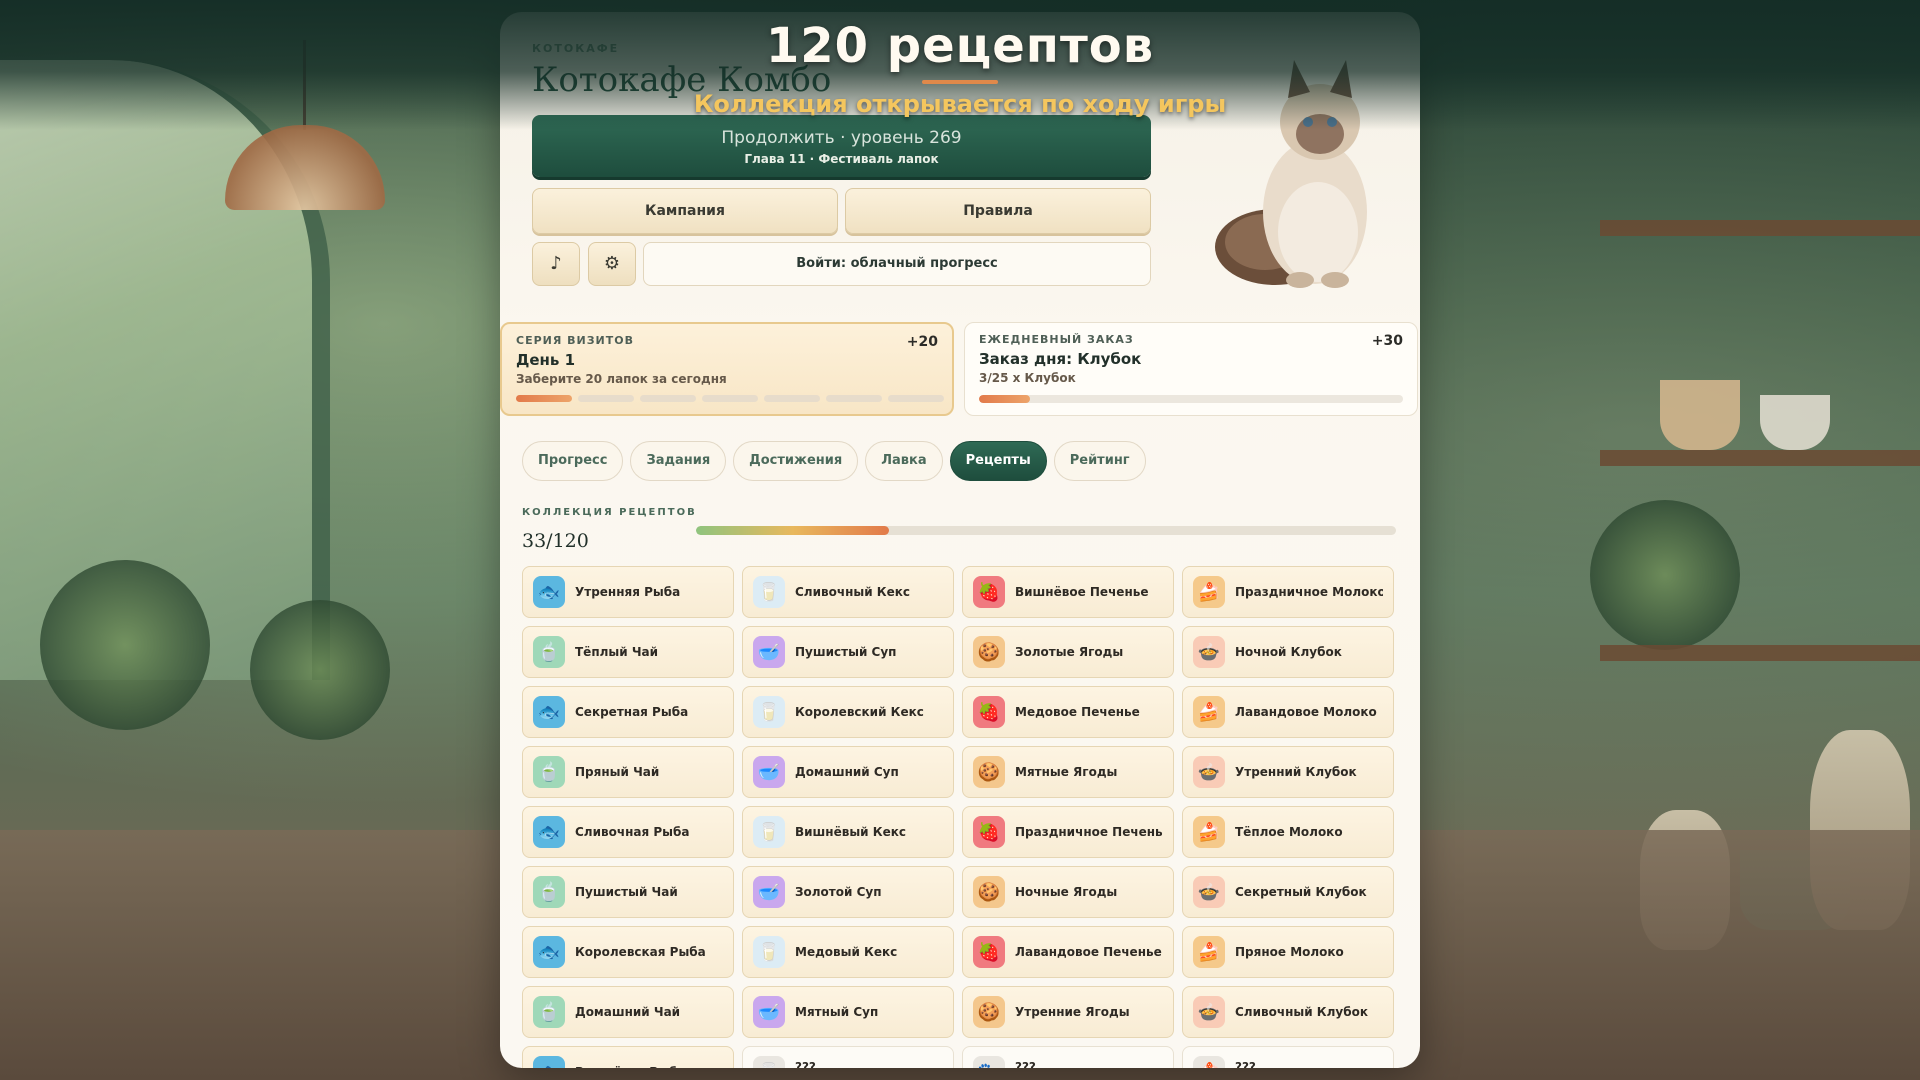  Describe the element at coordinates (628, 832) in the screenshot. I see `recipe-card: 🐟 Сливочная Рыба` at that location.